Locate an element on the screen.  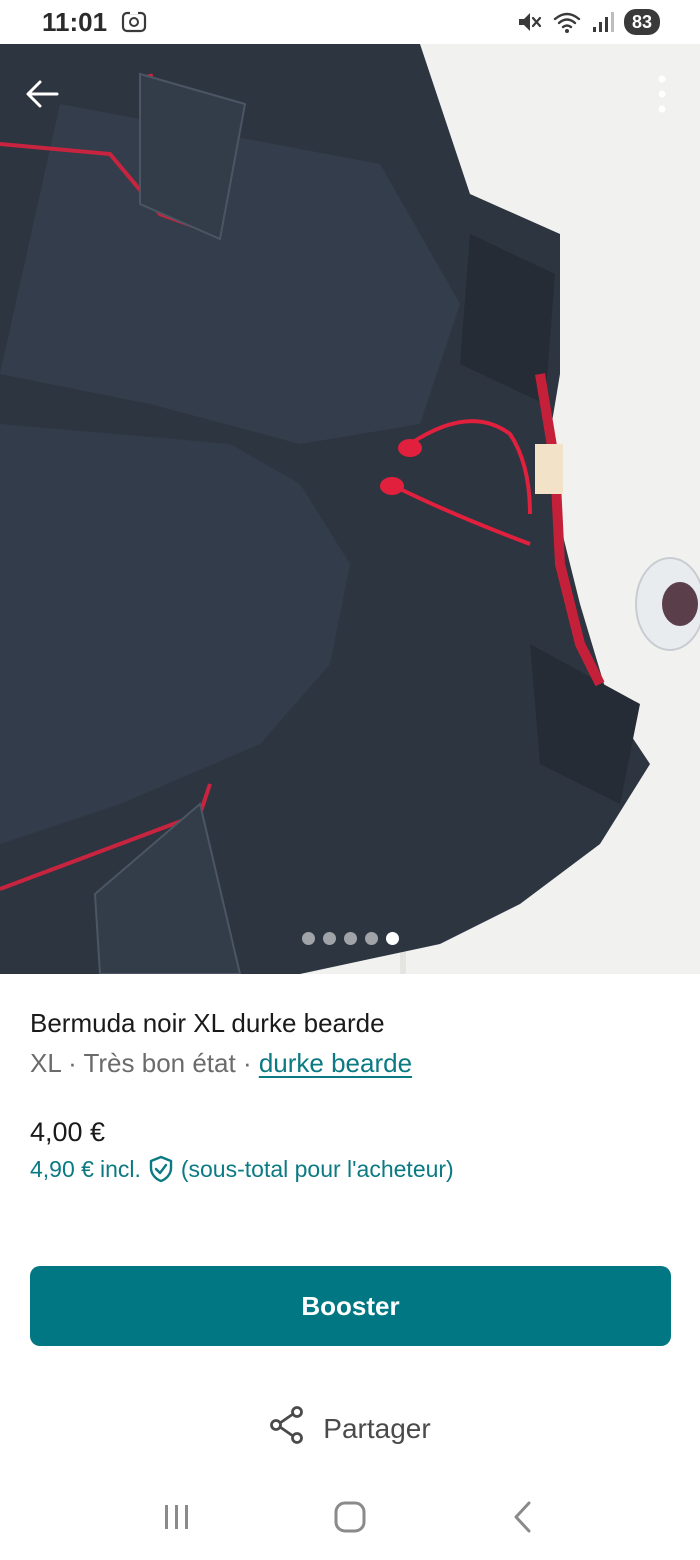
mute-icon is located at coordinates (529, 22).